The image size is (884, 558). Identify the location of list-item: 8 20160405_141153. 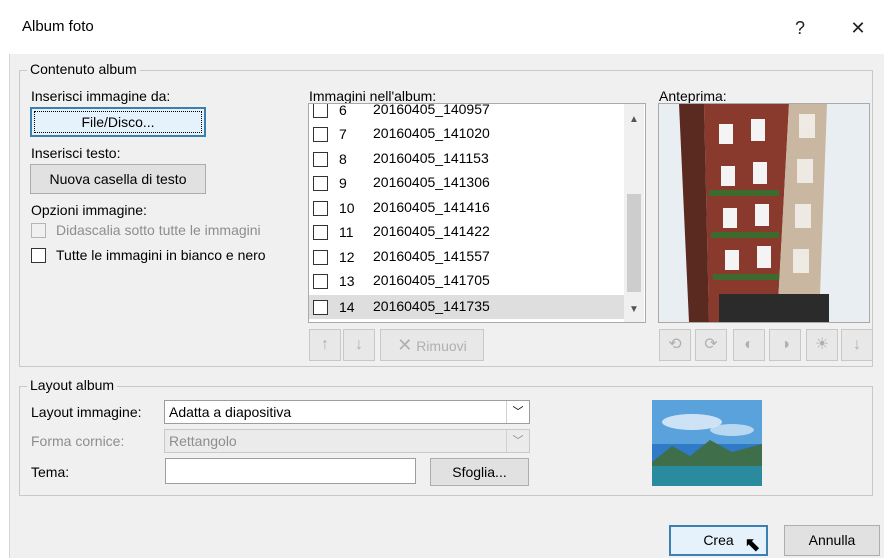
(468, 159).